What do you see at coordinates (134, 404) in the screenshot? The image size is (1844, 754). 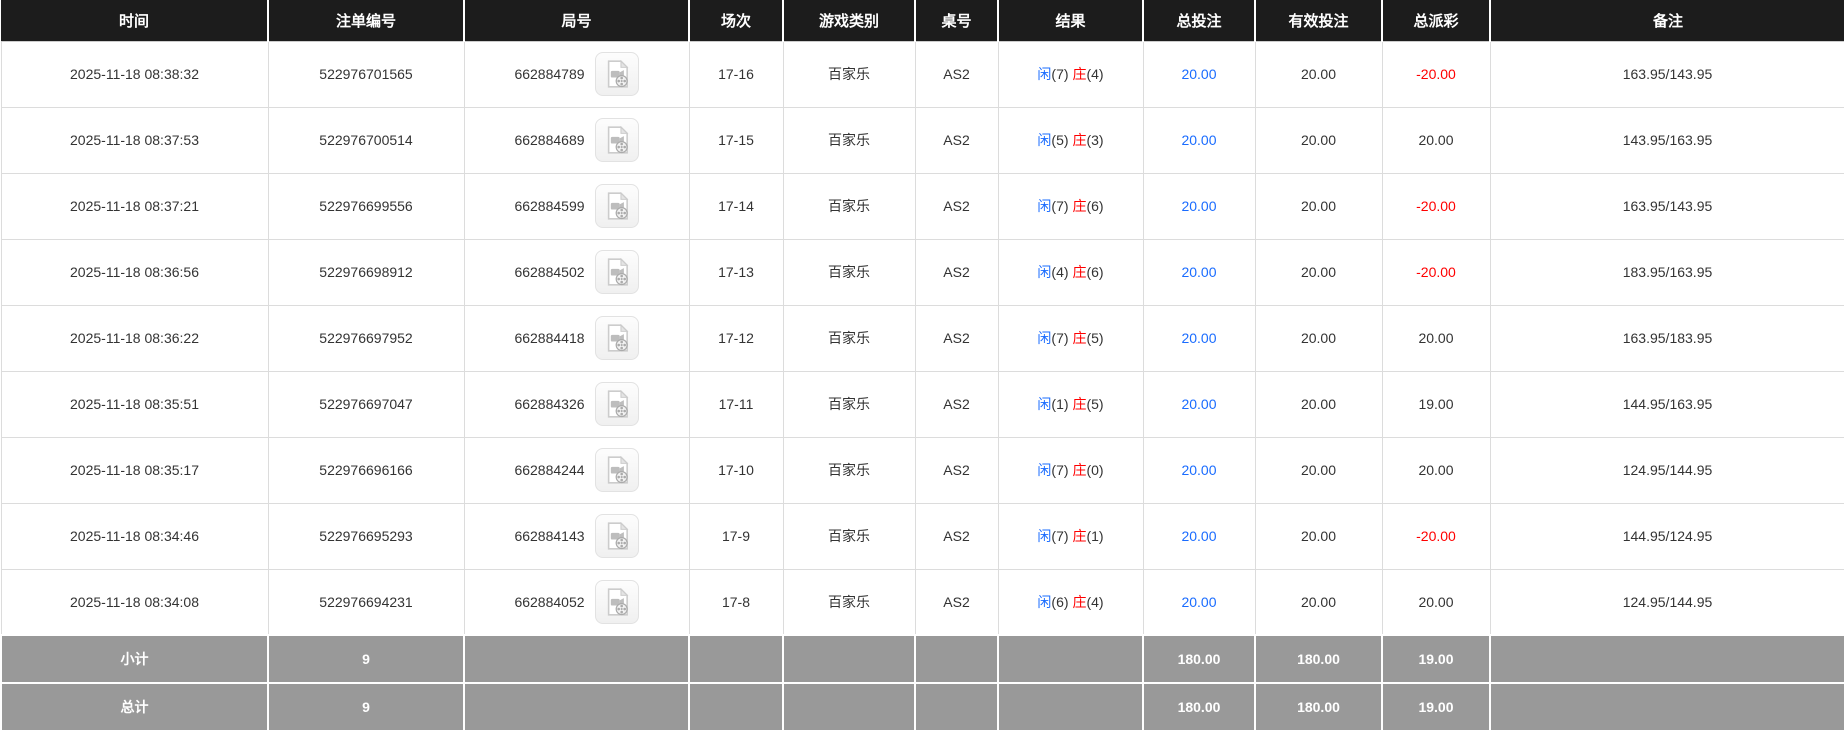 I see `time-cell: 2025-11-18 08:35:51` at bounding box center [134, 404].